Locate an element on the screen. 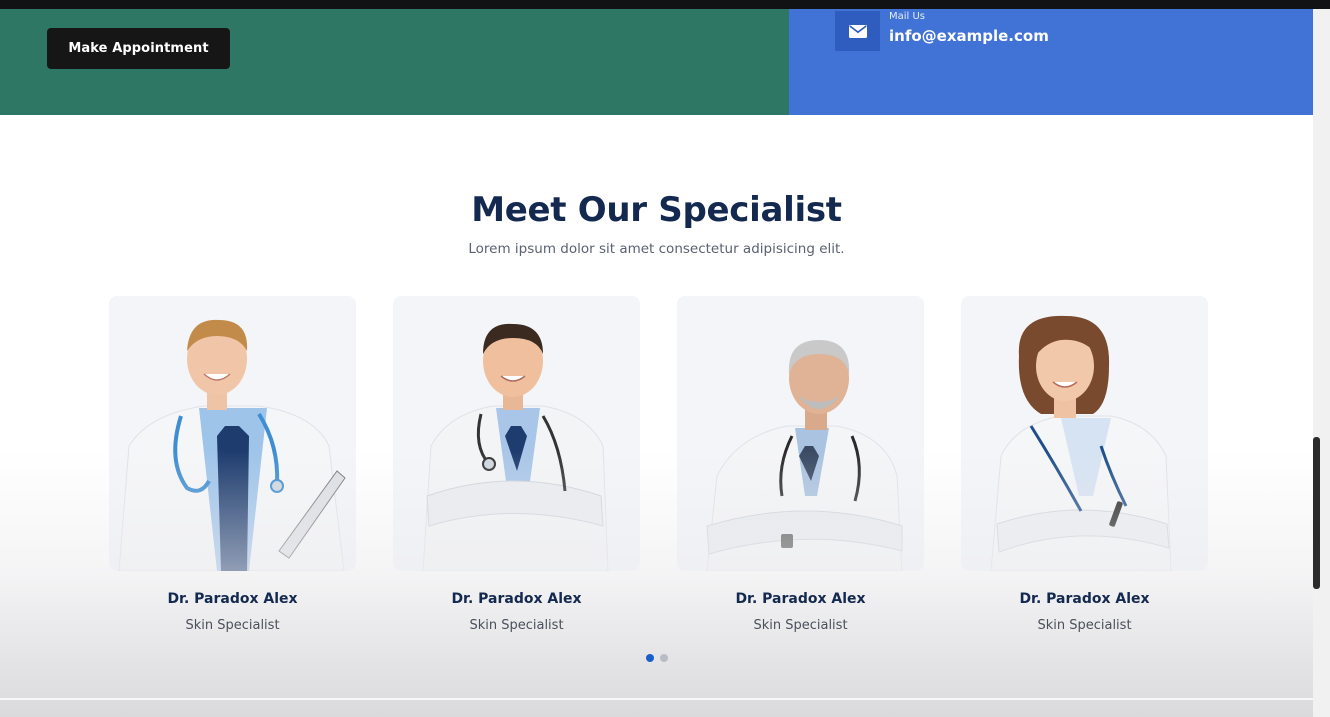  make-appointment-button: Make Appointment is located at coordinates (138, 48).